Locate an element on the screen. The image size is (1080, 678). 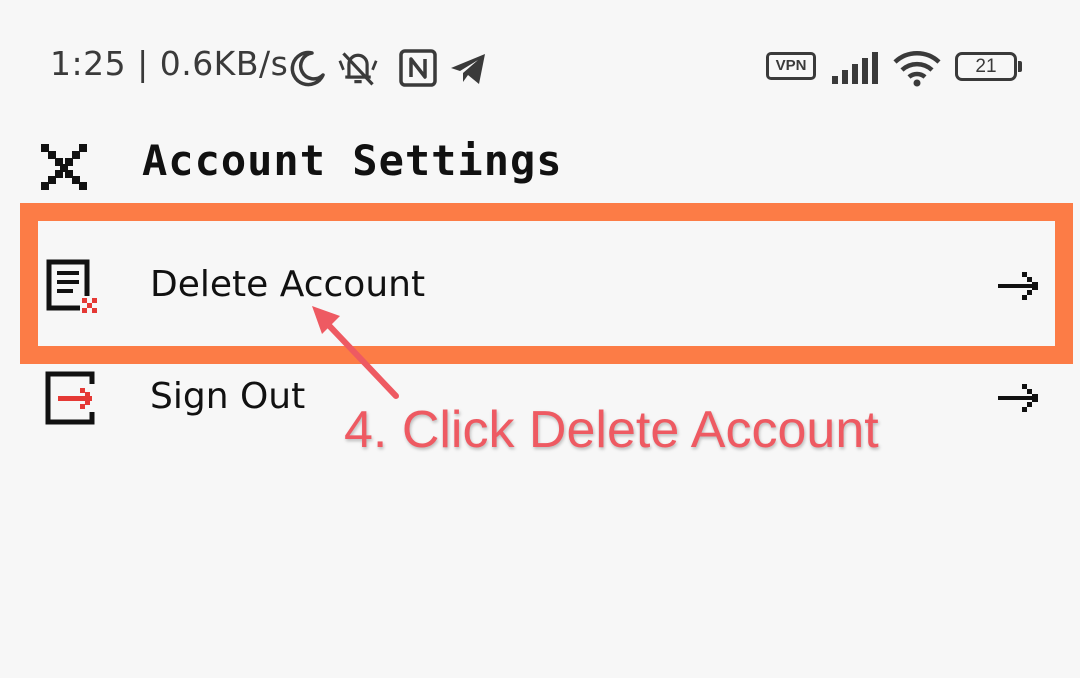
sign-out-label: Sign Out is located at coordinates (228, 396).